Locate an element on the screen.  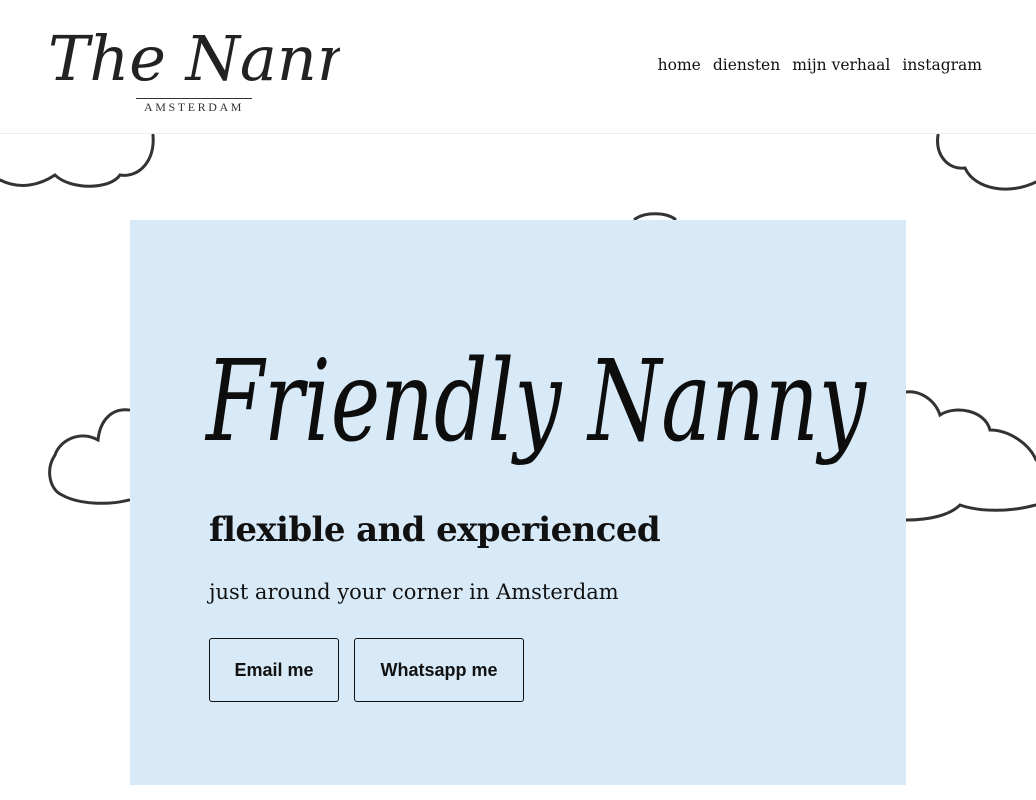
whatsapp-me-button: Whatsapp me is located at coordinates (439, 670).